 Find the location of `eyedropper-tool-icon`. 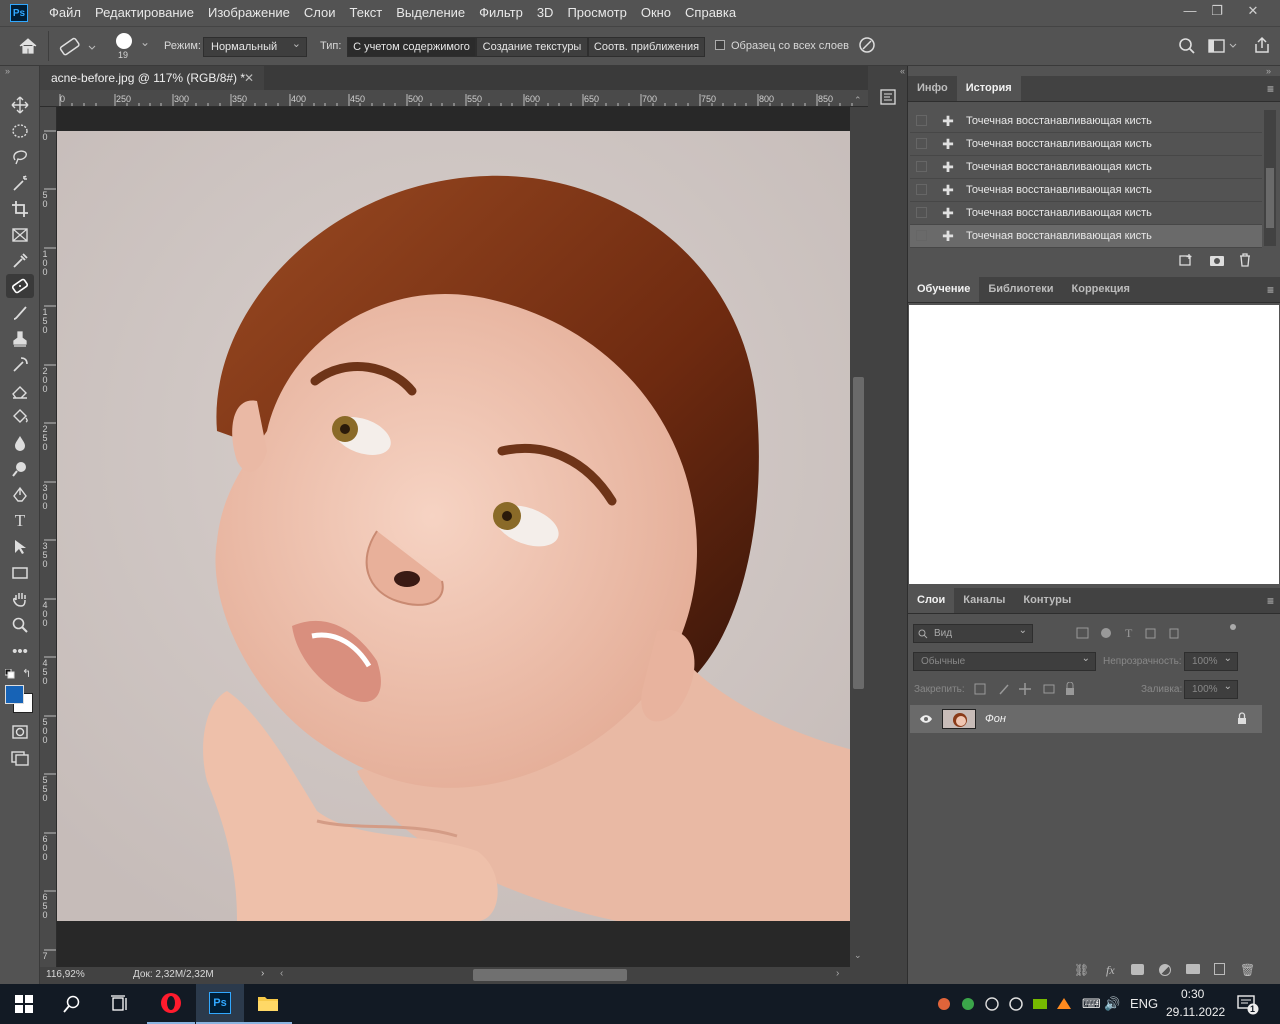

eyedropper-tool-icon is located at coordinates (20, 261).